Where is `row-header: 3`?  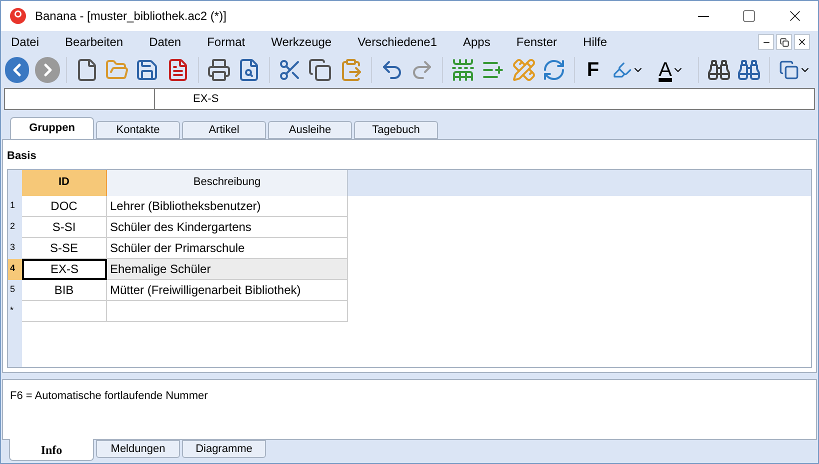
row-header: 3 is located at coordinates (15, 248).